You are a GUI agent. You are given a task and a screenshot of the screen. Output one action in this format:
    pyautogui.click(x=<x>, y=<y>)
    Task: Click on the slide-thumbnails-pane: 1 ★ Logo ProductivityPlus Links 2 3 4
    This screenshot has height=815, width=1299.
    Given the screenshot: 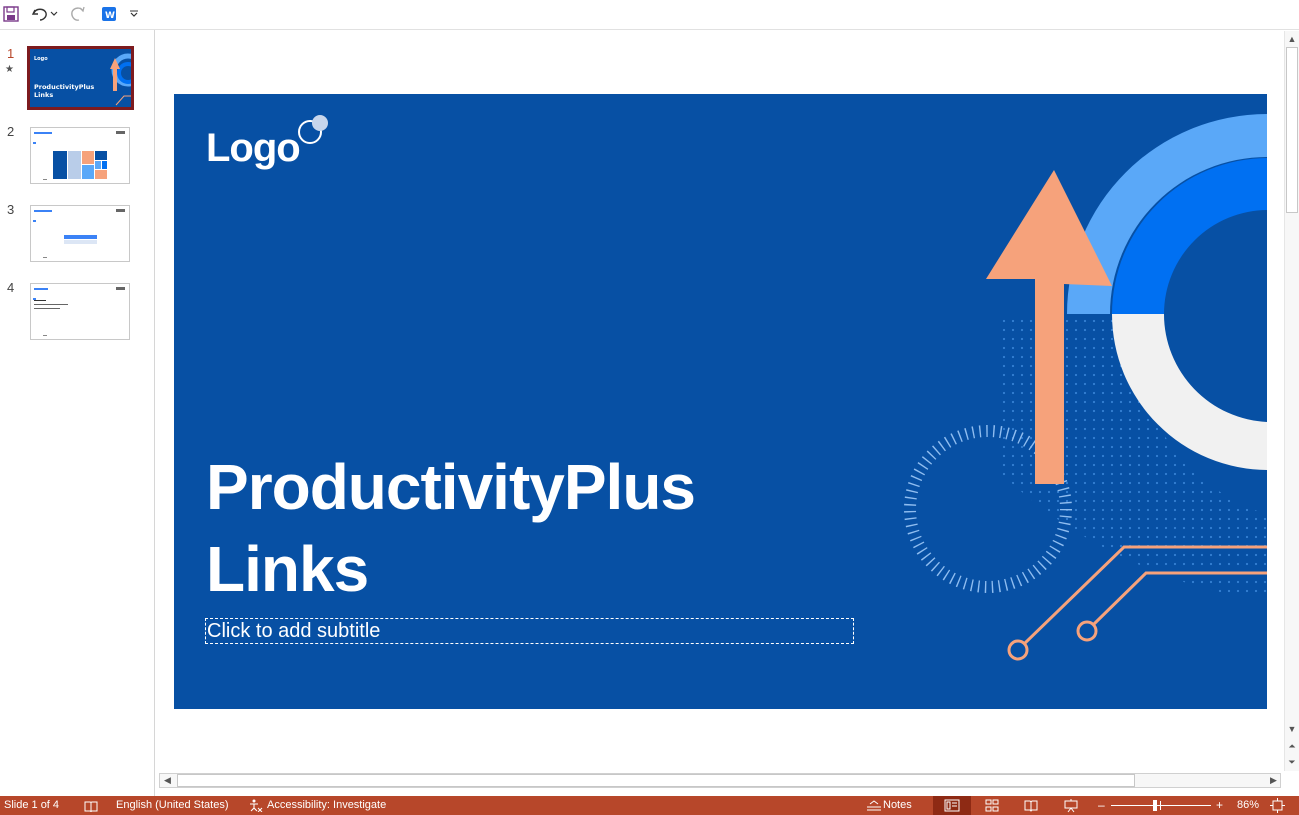 What is the action you would take?
    pyautogui.click(x=77, y=413)
    